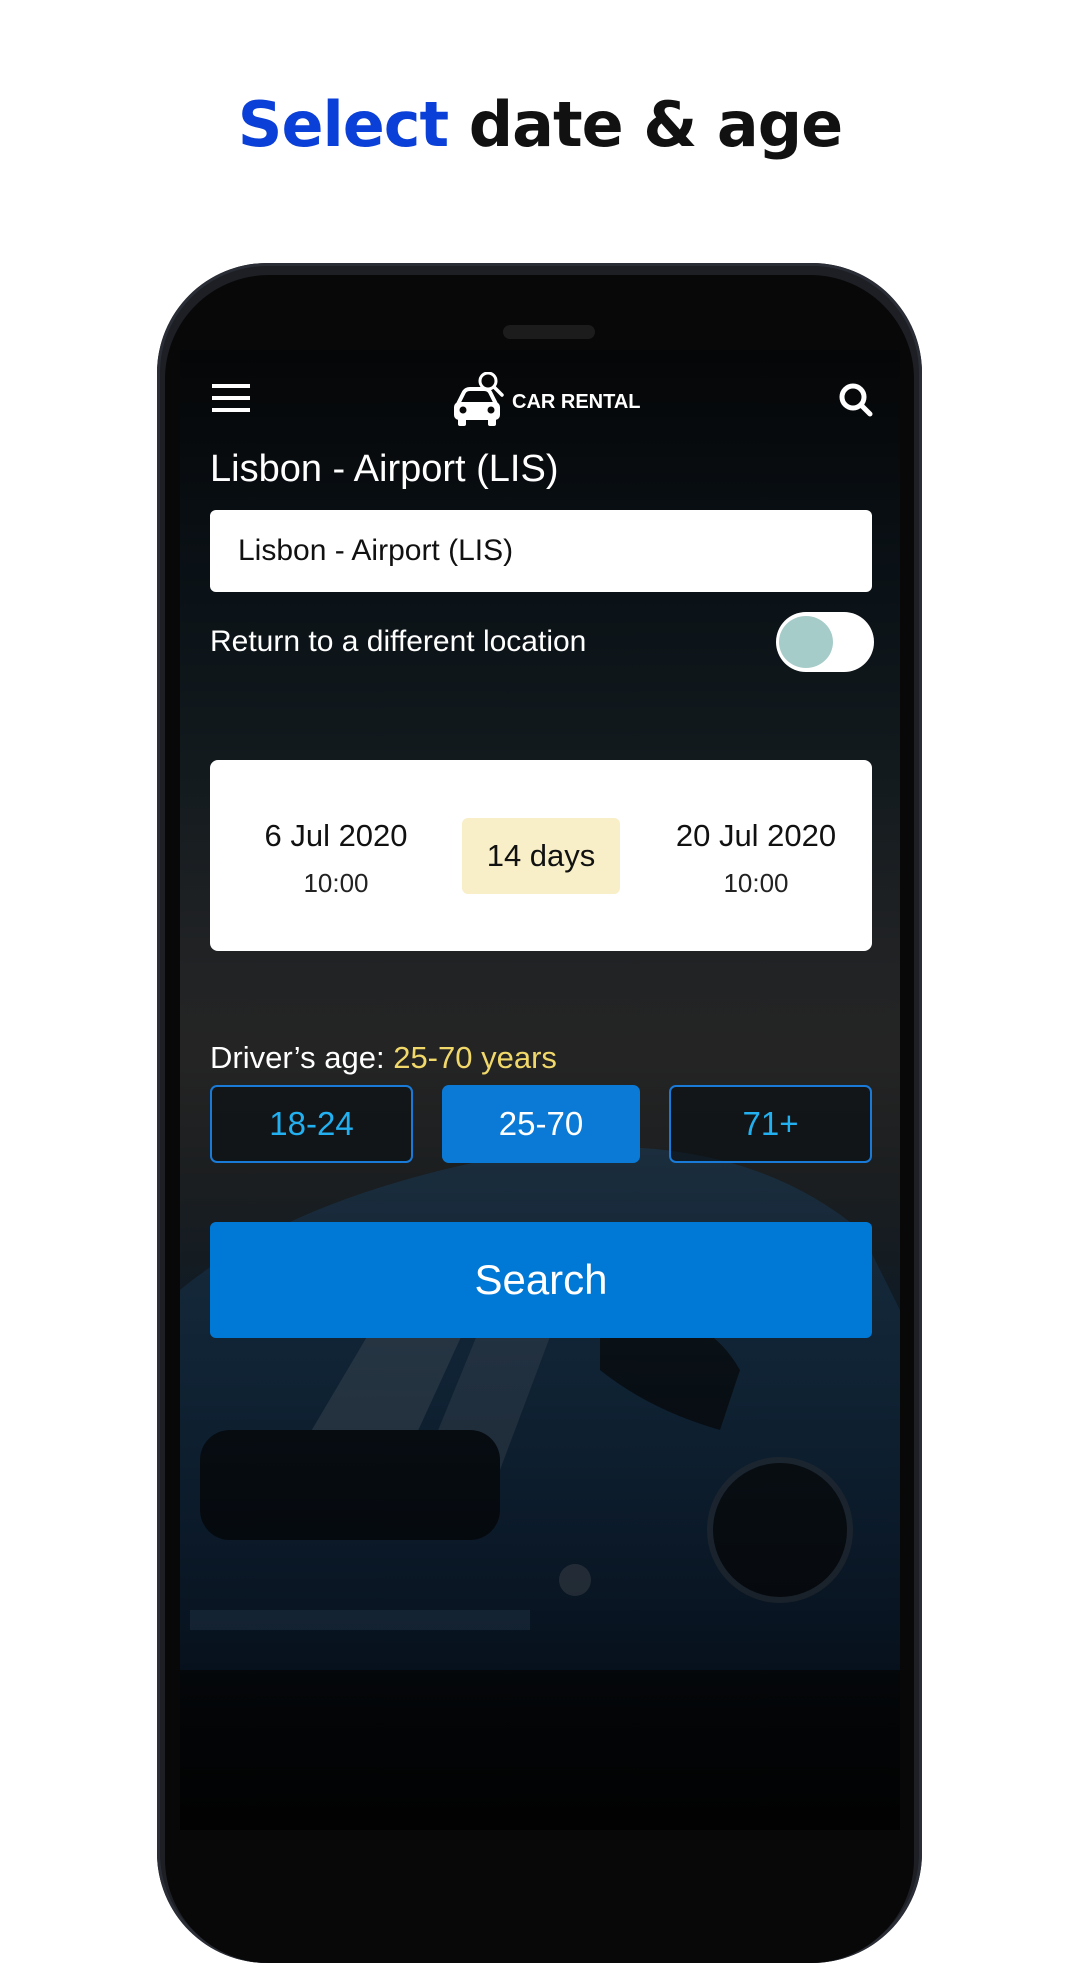 The image size is (1080, 1963). What do you see at coordinates (645, 124) in the screenshot?
I see `headline-rest: date & age` at bounding box center [645, 124].